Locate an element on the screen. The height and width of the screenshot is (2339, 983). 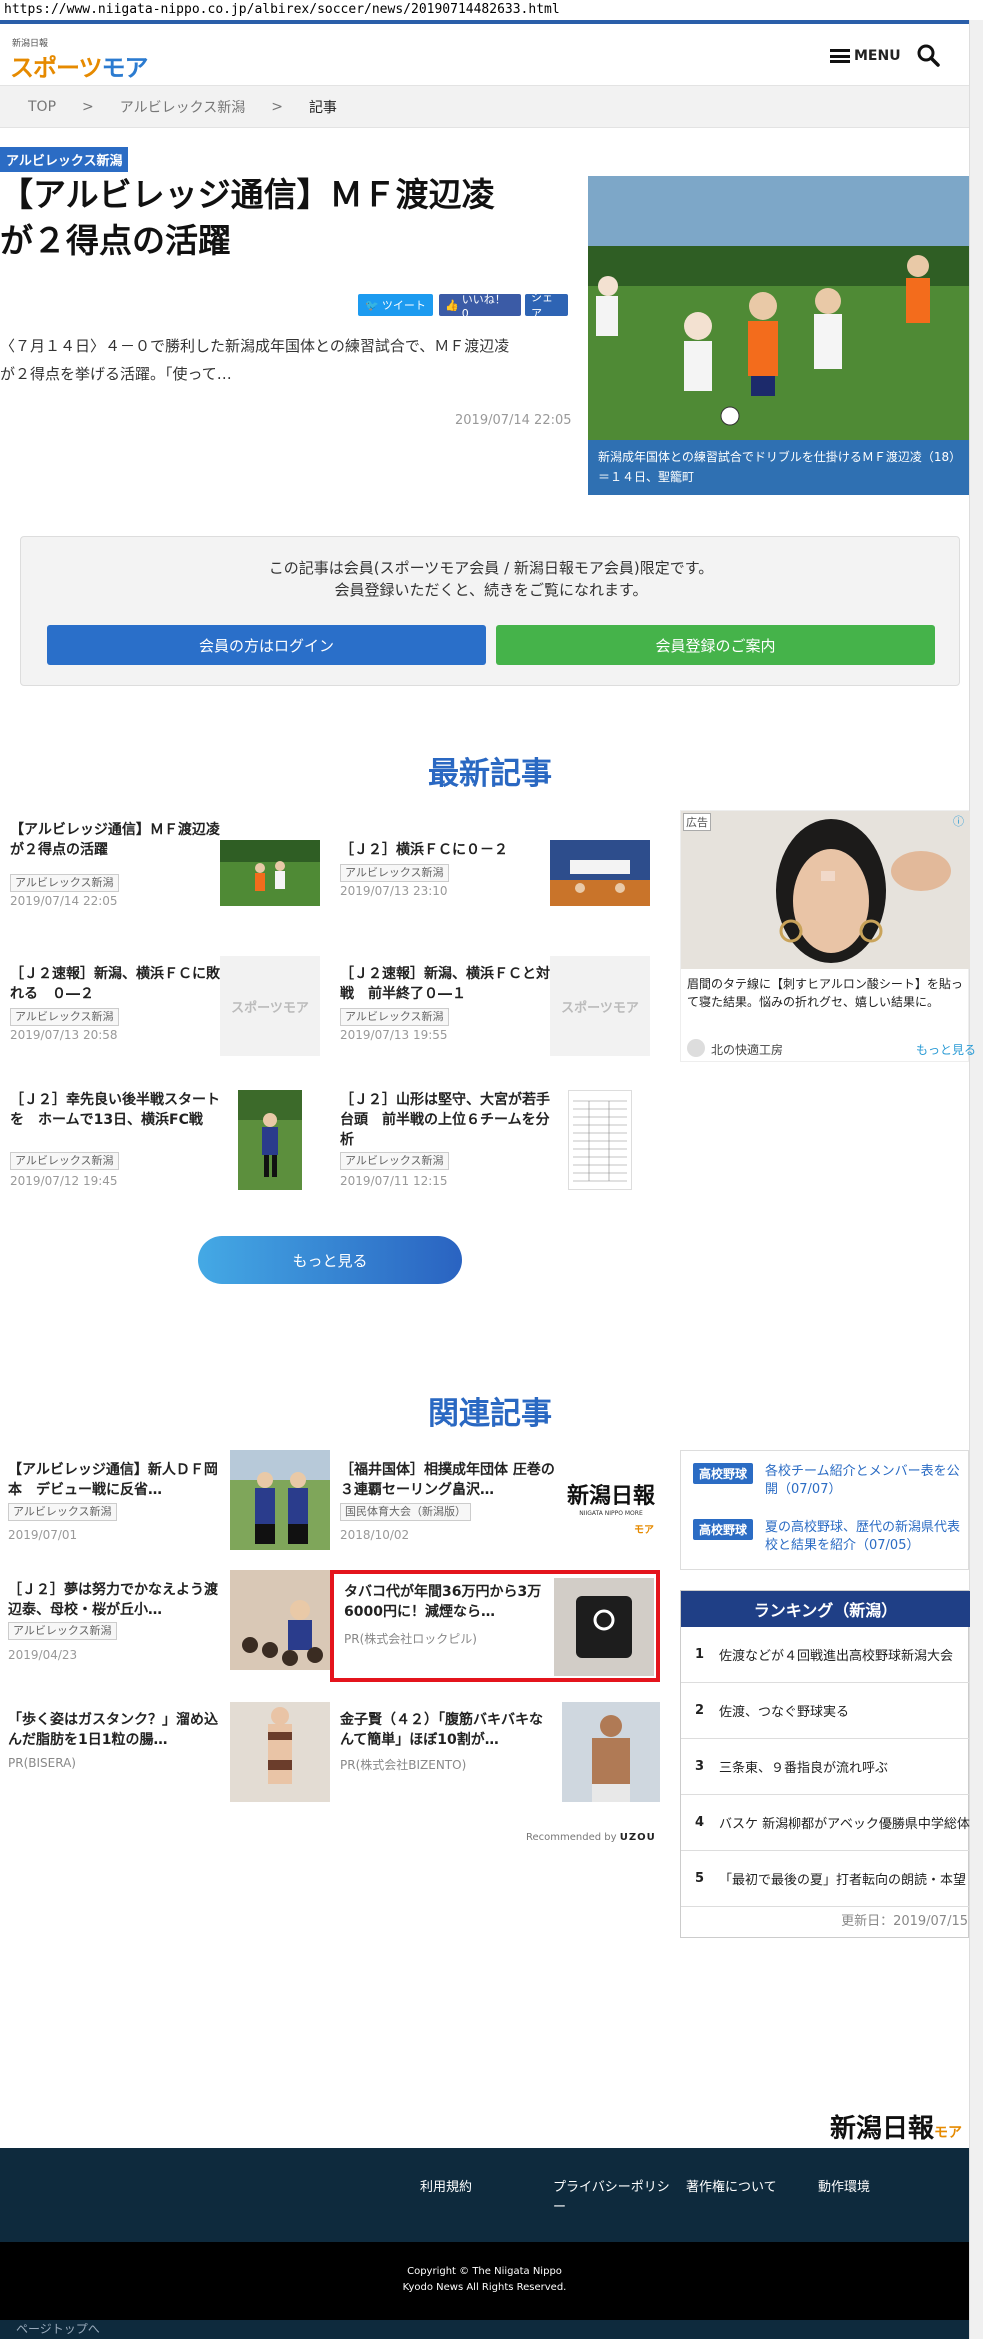
pr-source: PR(株式会社BIZENTO) is located at coordinates (403, 1764).